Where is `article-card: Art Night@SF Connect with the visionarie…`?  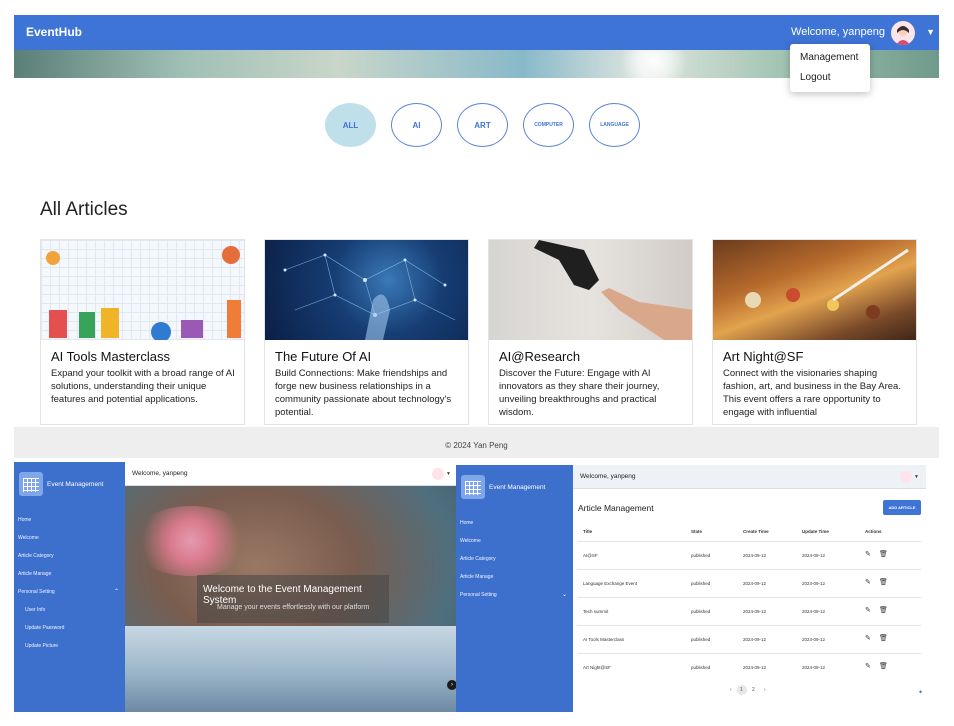 article-card: Art Night@SF Connect with the visionarie… is located at coordinates (814, 332).